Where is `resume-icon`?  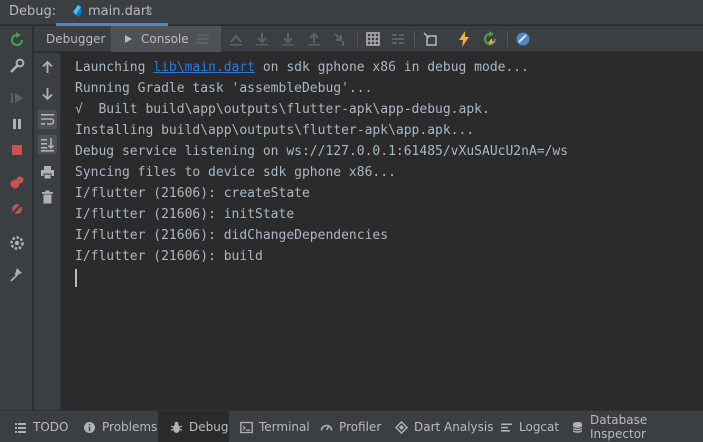
resume-icon is located at coordinates (17, 98).